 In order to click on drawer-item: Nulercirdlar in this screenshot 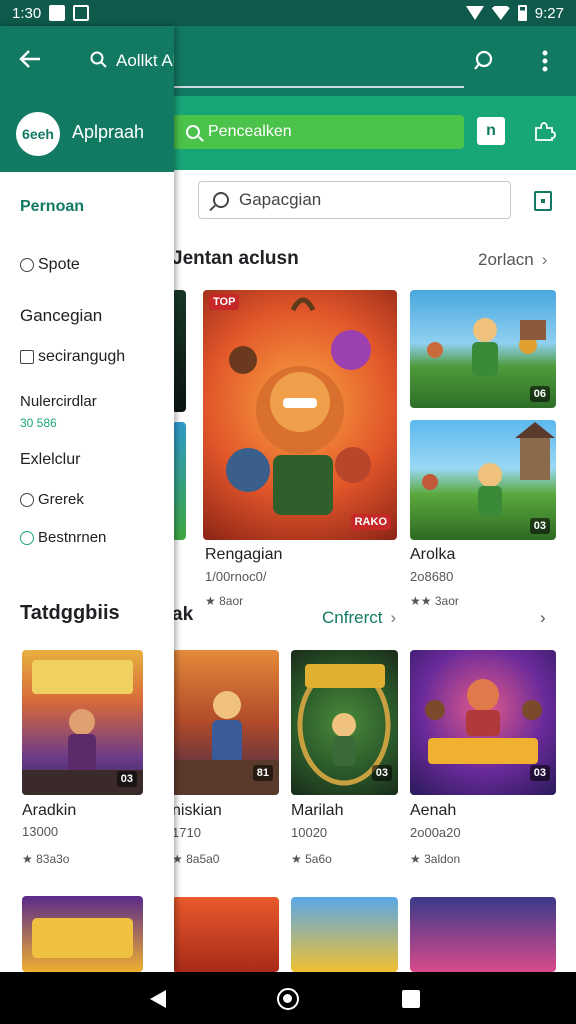, I will do `click(58, 401)`.